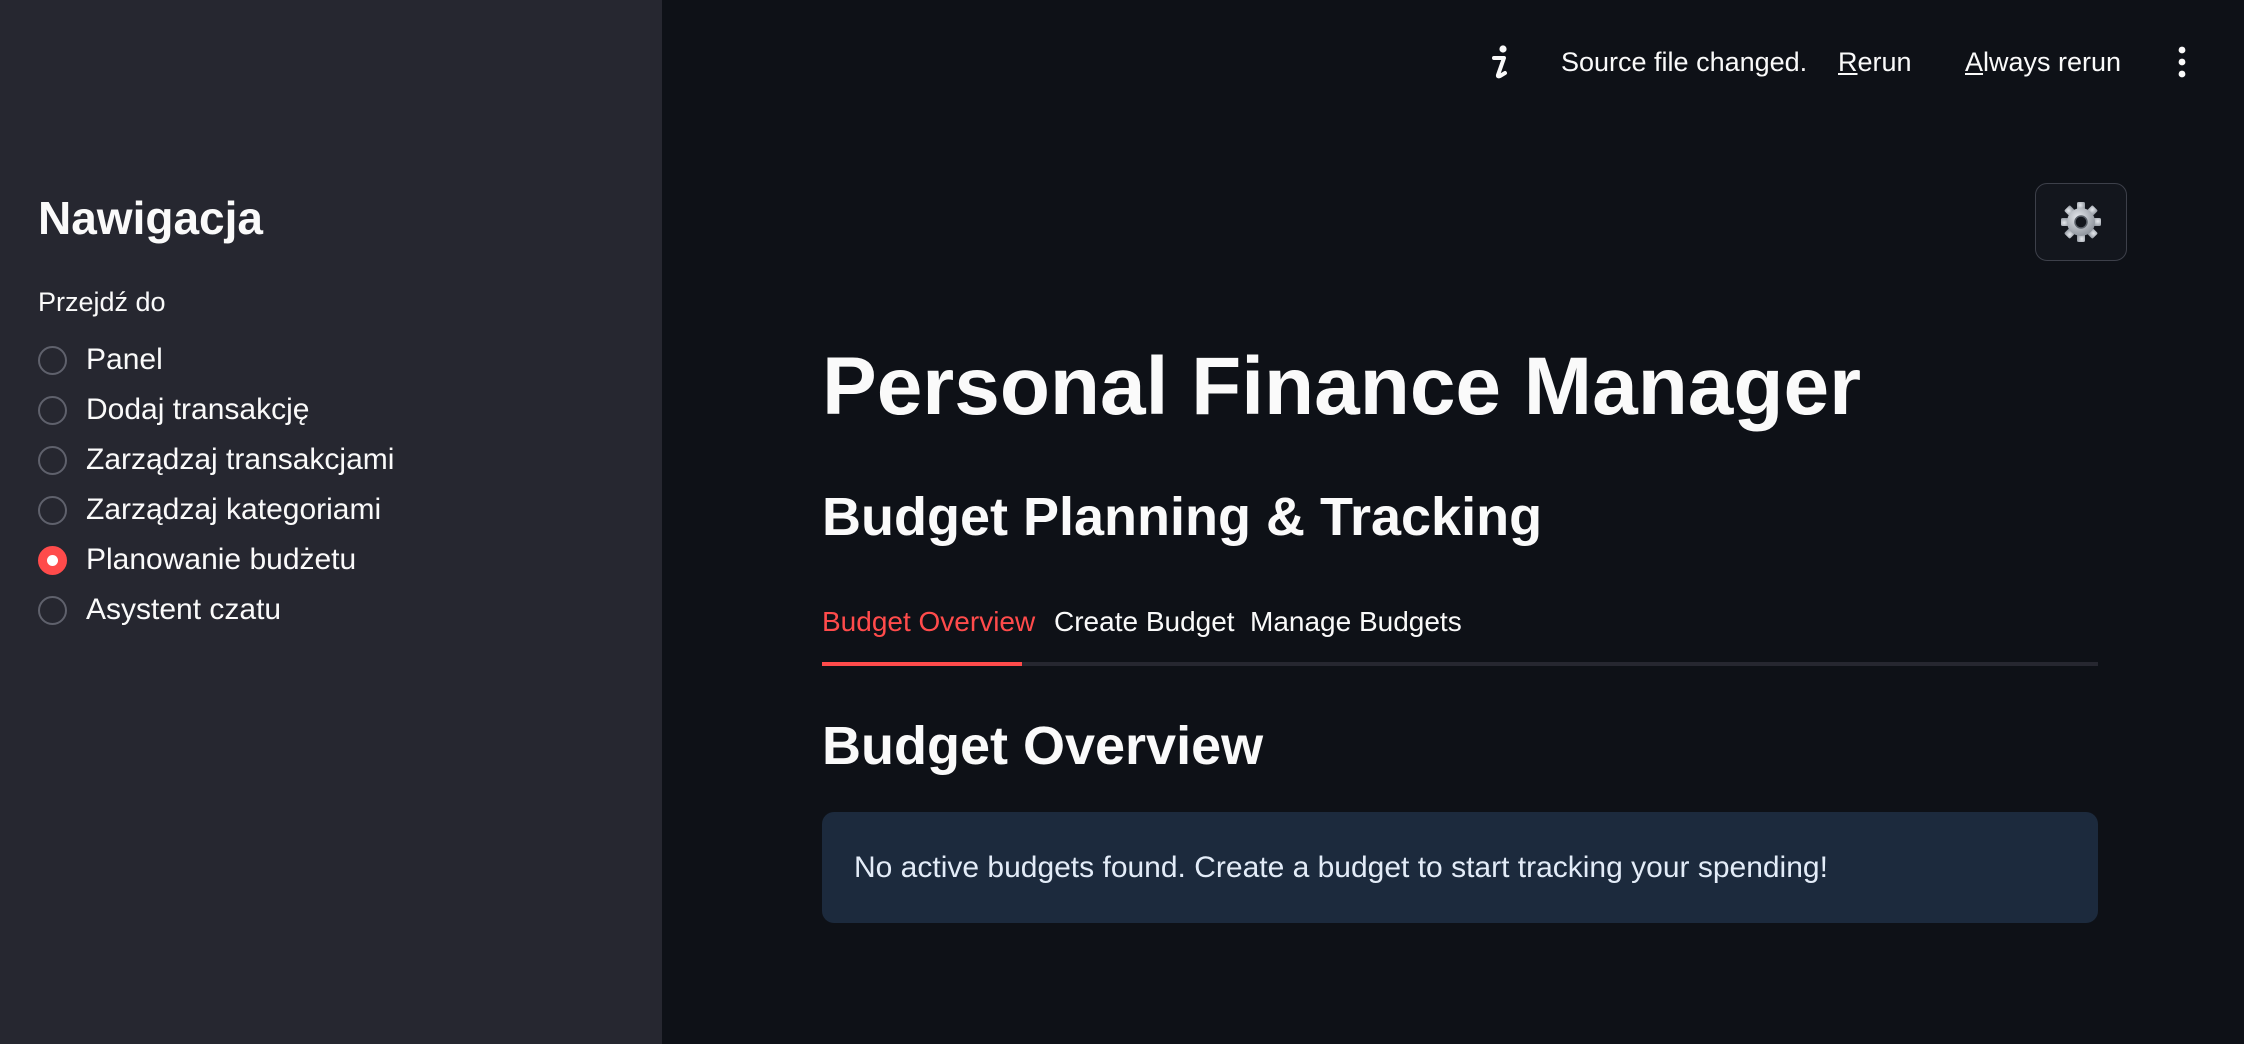 This screenshot has height=1044, width=2244. What do you see at coordinates (234, 509) in the screenshot?
I see `radio-option-label: Zarządzaj kategoriami` at bounding box center [234, 509].